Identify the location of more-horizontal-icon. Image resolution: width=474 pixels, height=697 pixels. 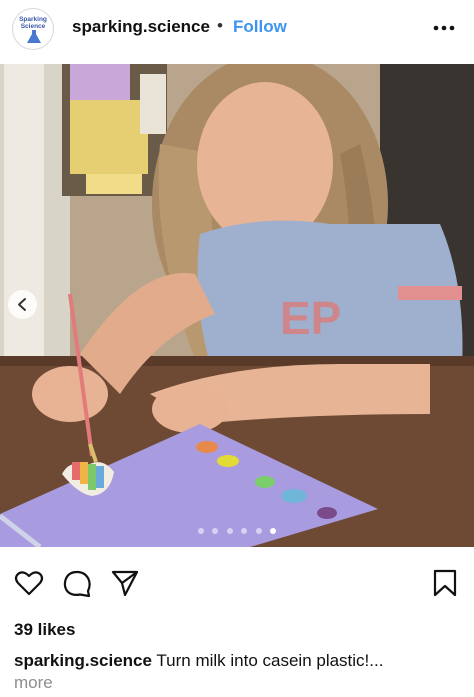
(444, 28).